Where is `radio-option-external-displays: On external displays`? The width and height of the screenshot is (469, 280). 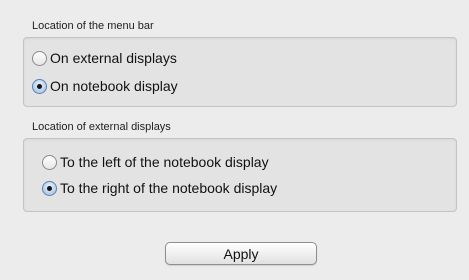 radio-option-external-displays: On external displays is located at coordinates (104, 58).